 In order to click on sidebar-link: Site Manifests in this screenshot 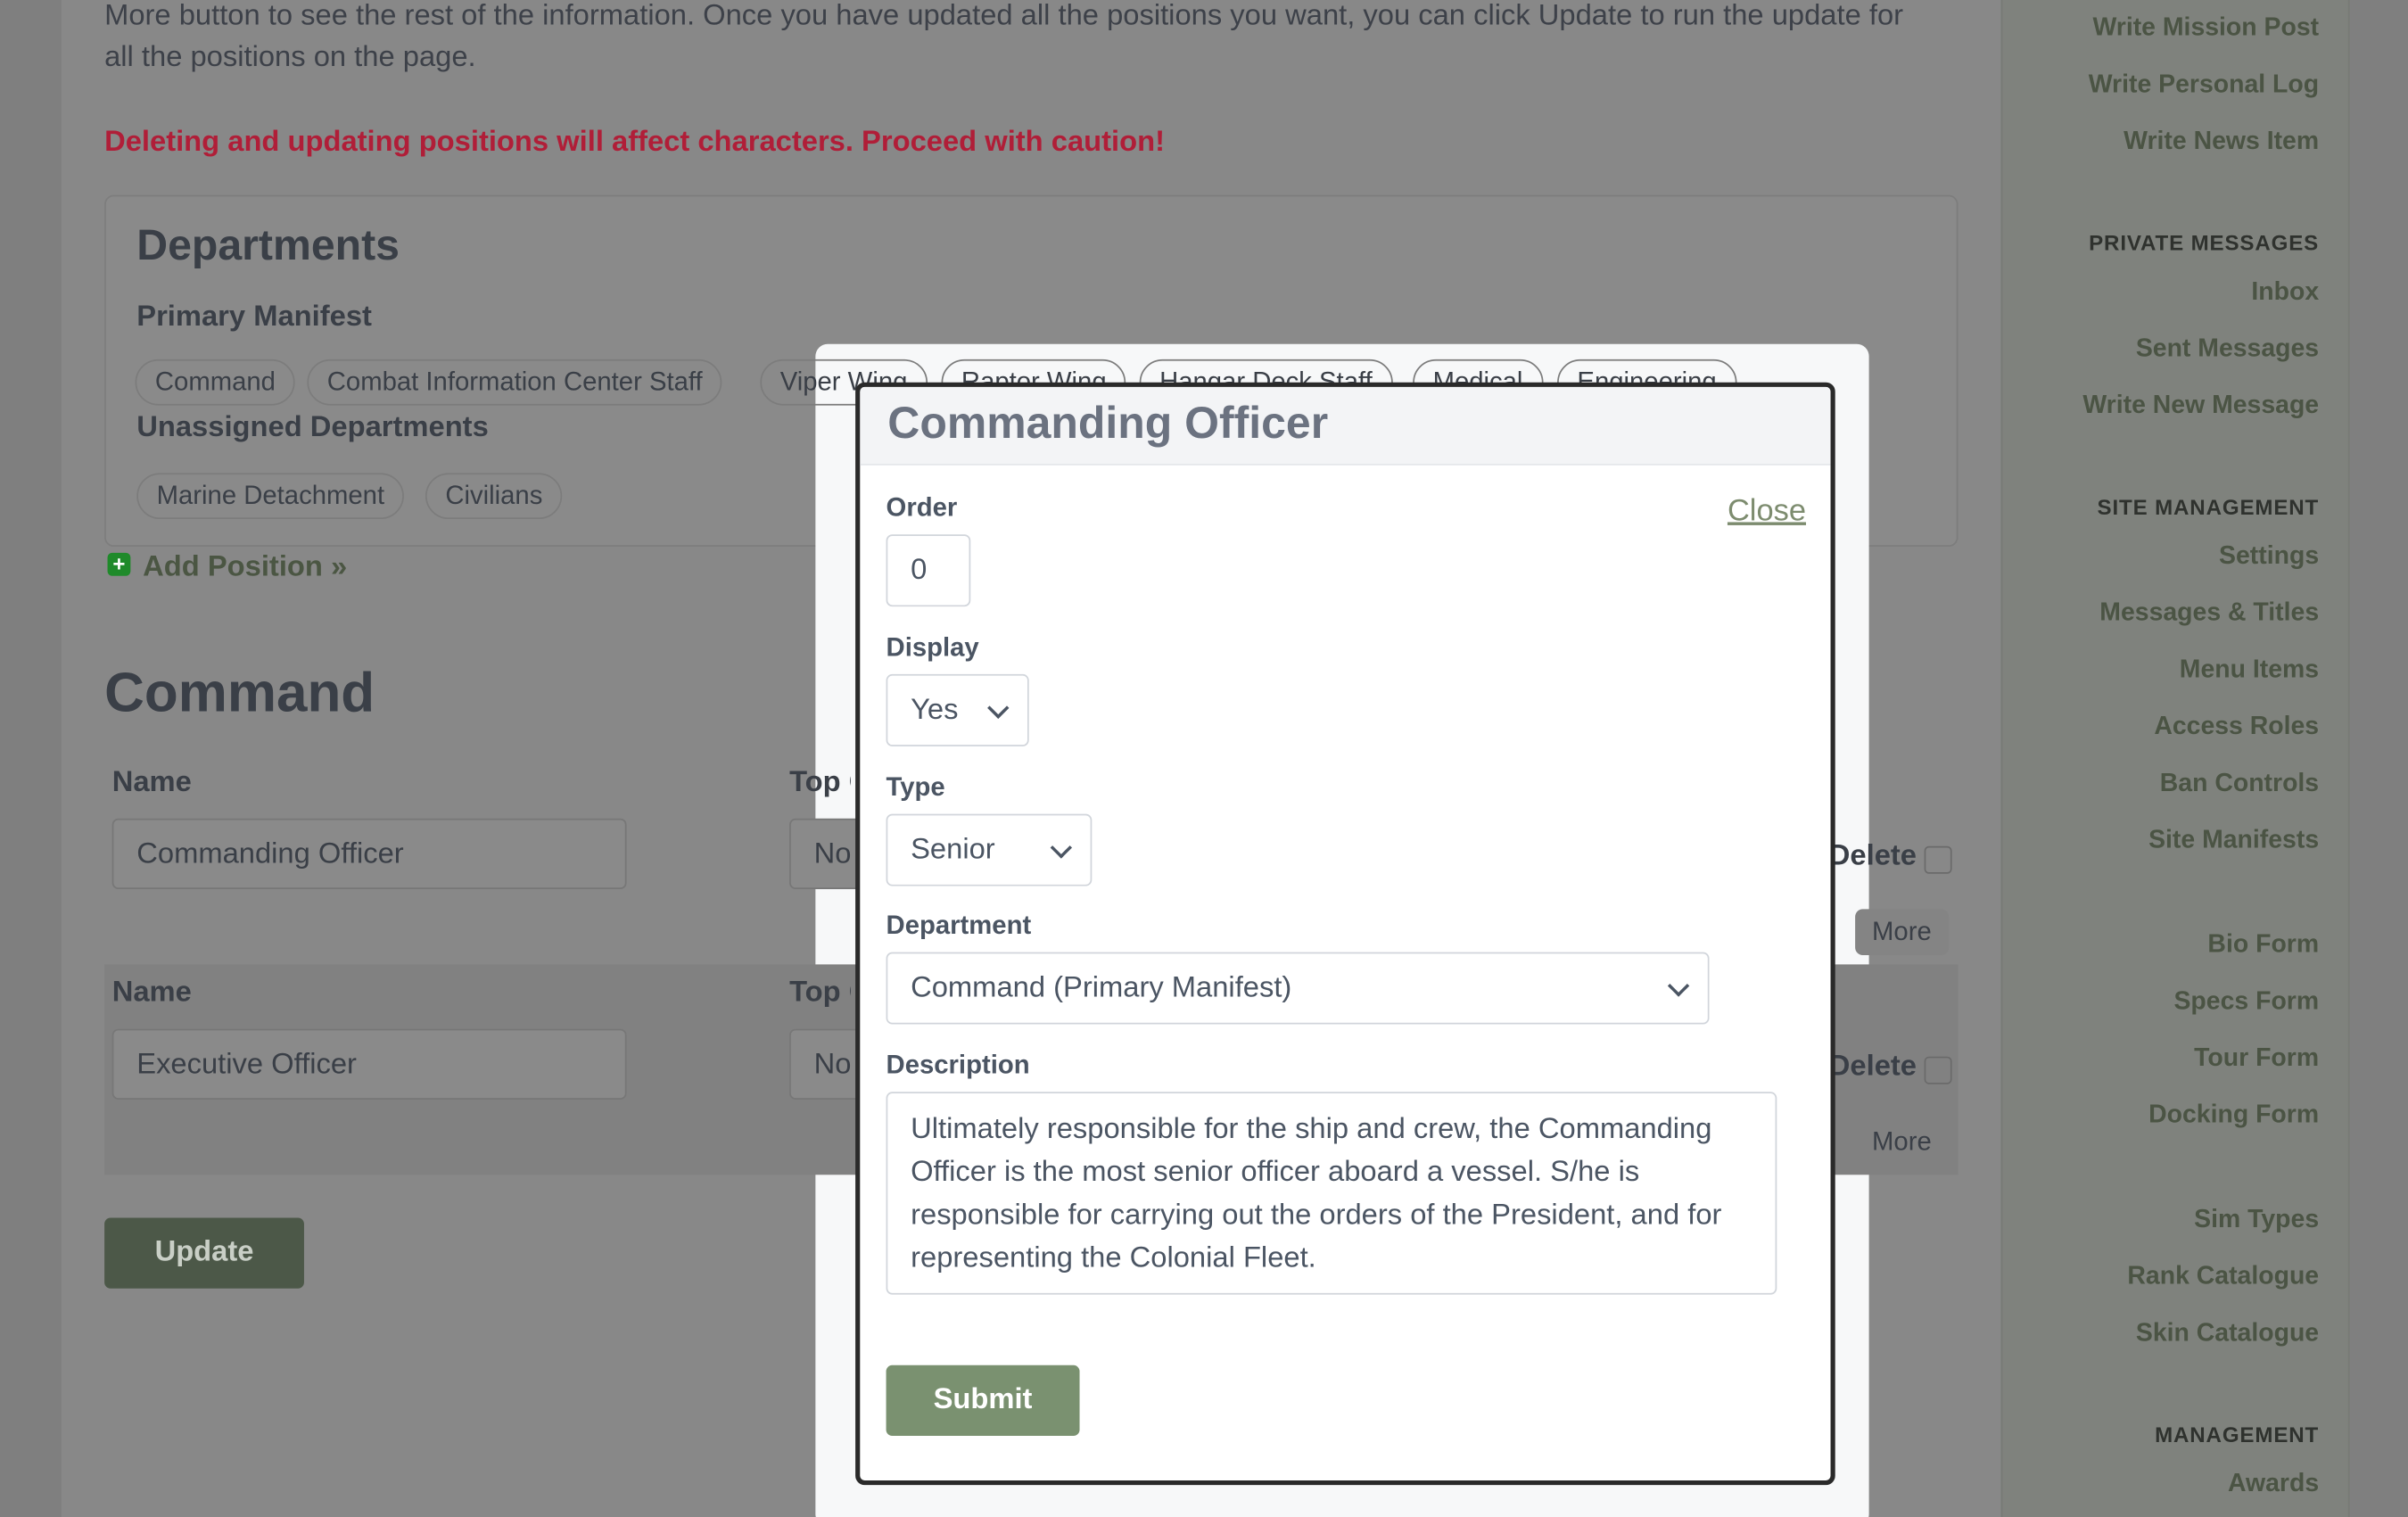, I will do `click(2233, 841)`.